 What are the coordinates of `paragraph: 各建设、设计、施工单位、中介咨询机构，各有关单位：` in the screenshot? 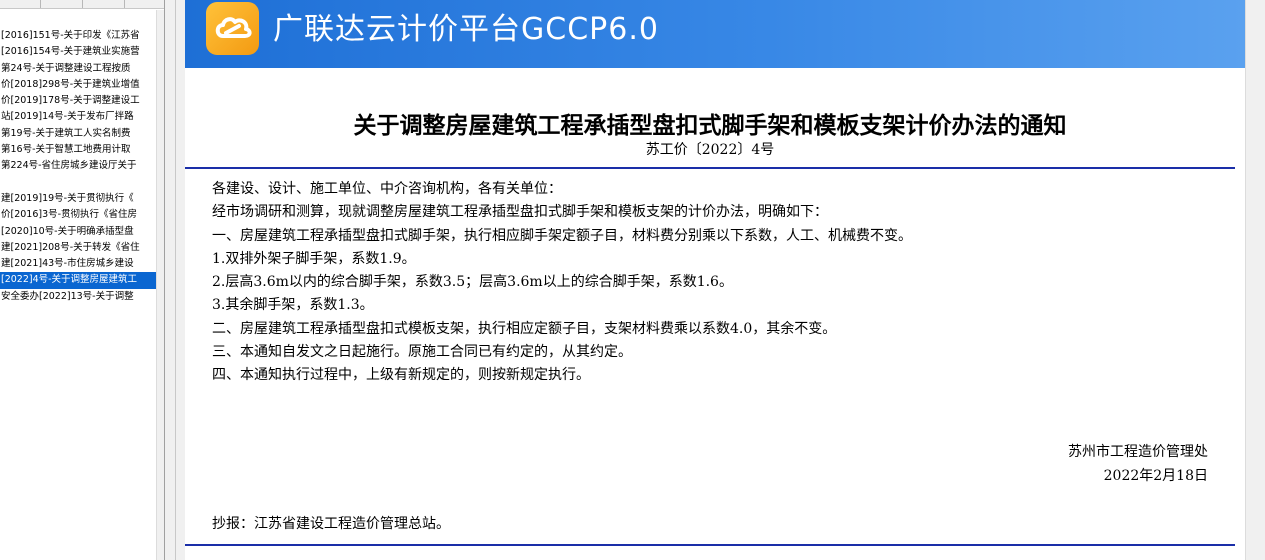 It's located at (387, 189).